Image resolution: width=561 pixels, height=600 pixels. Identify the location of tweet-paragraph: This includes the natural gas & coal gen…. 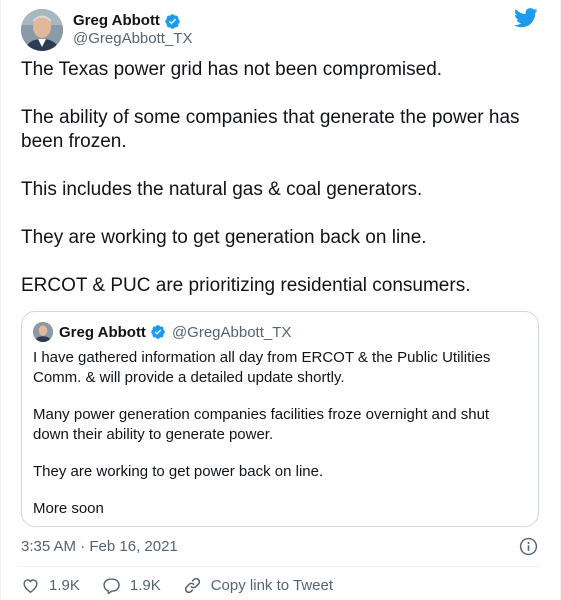
(222, 189).